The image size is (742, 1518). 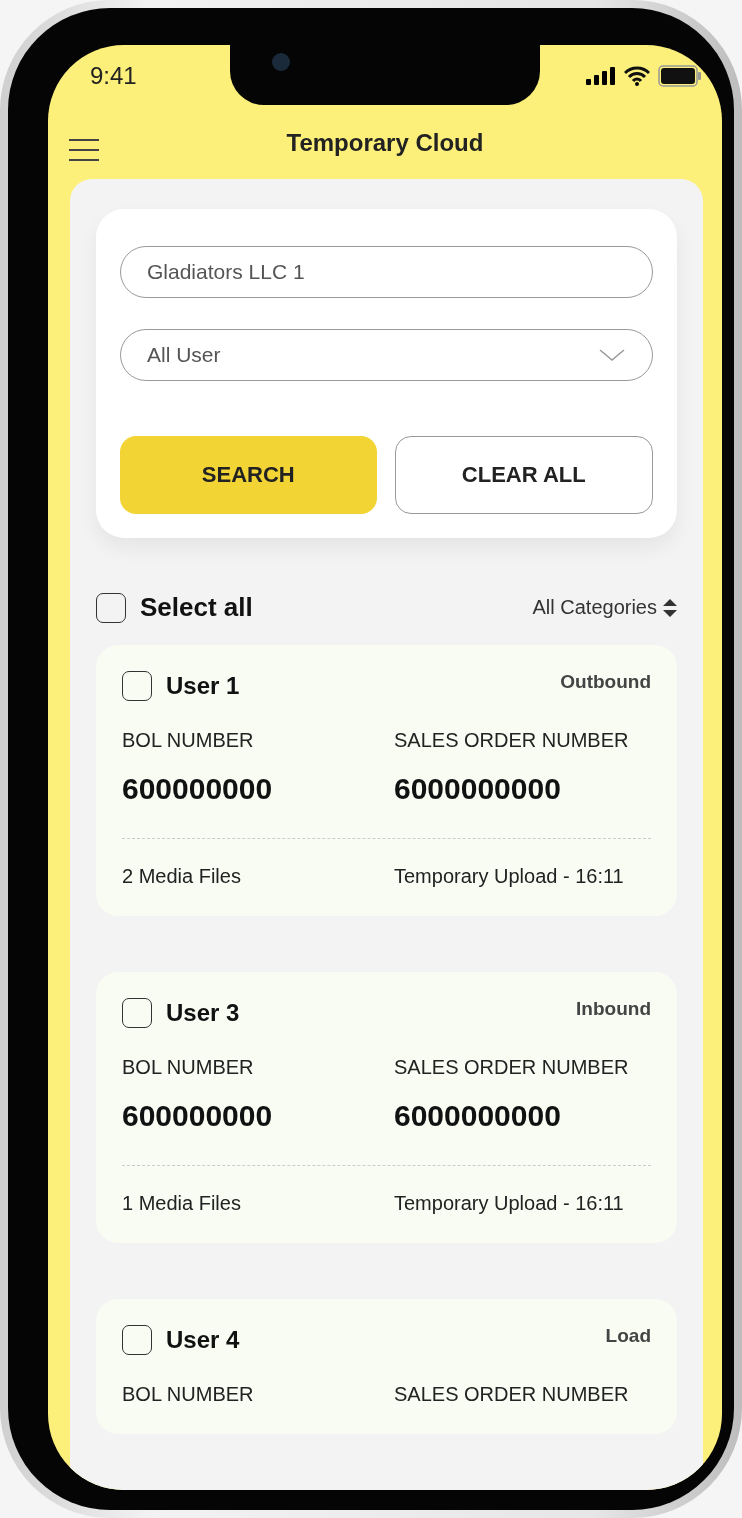 What do you see at coordinates (523, 475) in the screenshot?
I see `clear-button: CLEAR ALL` at bounding box center [523, 475].